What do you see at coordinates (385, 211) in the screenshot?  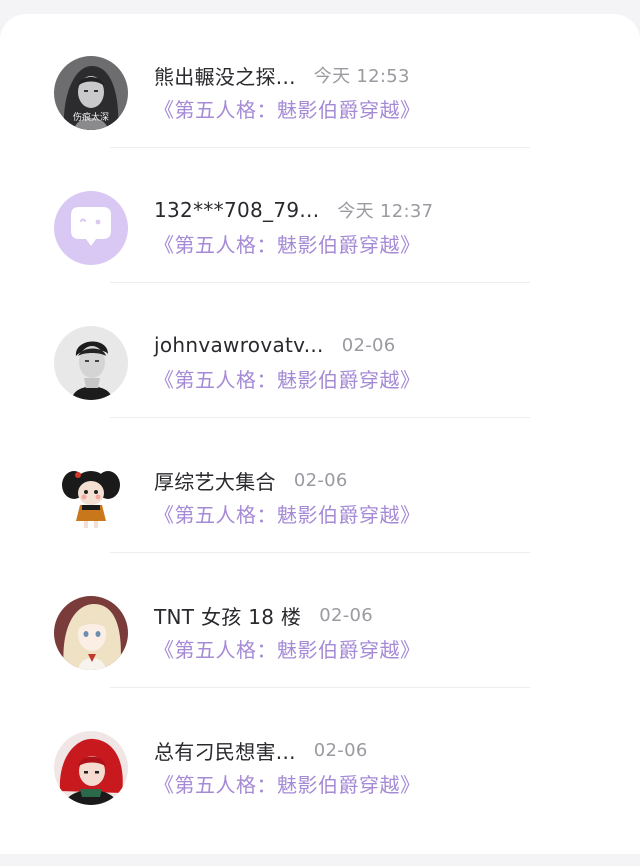 I see `timestamp: 今天 12:37` at bounding box center [385, 211].